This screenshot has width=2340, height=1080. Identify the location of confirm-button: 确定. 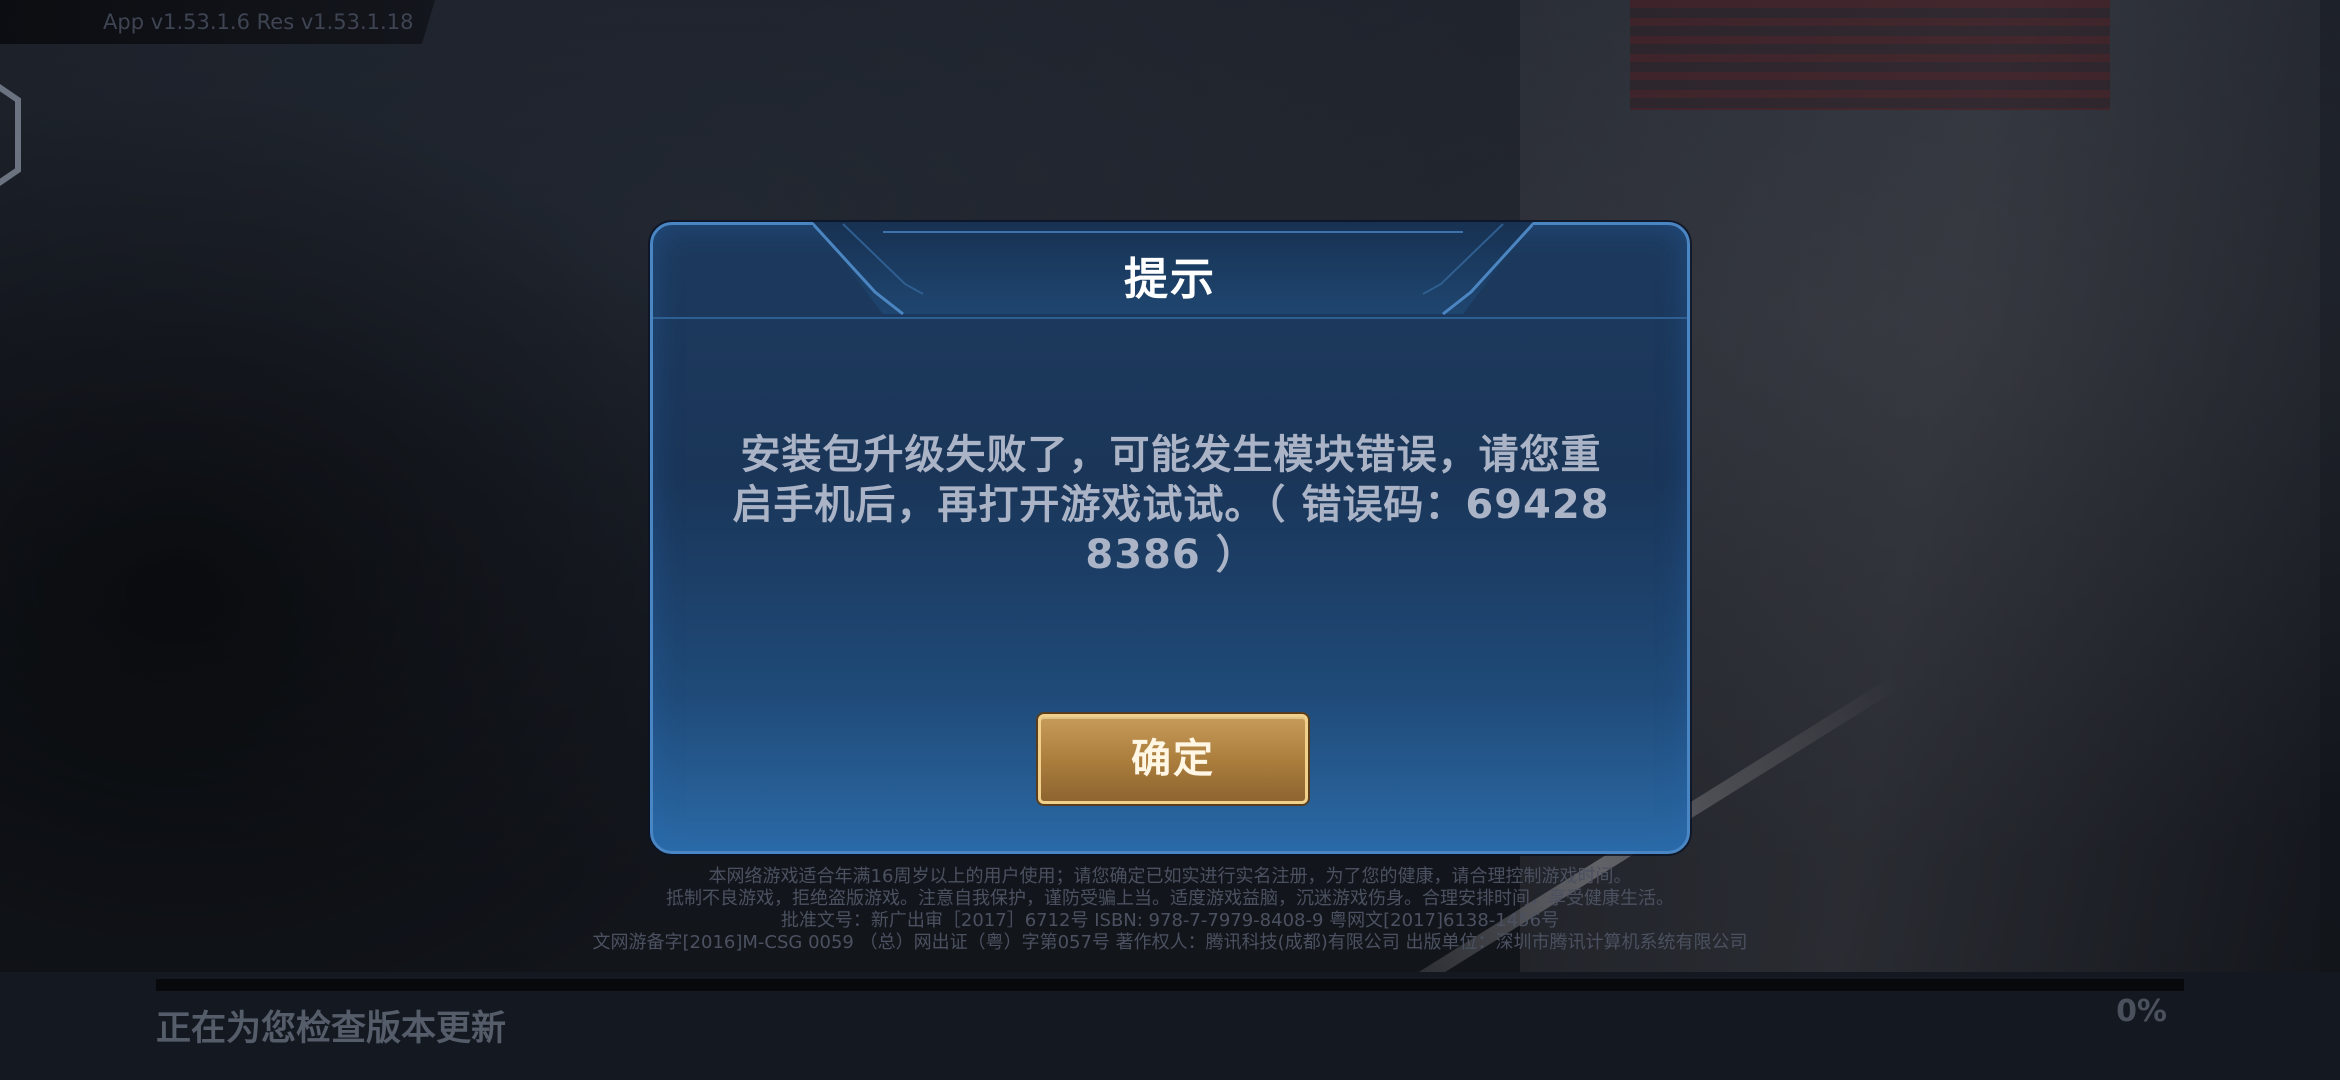
(1173, 759).